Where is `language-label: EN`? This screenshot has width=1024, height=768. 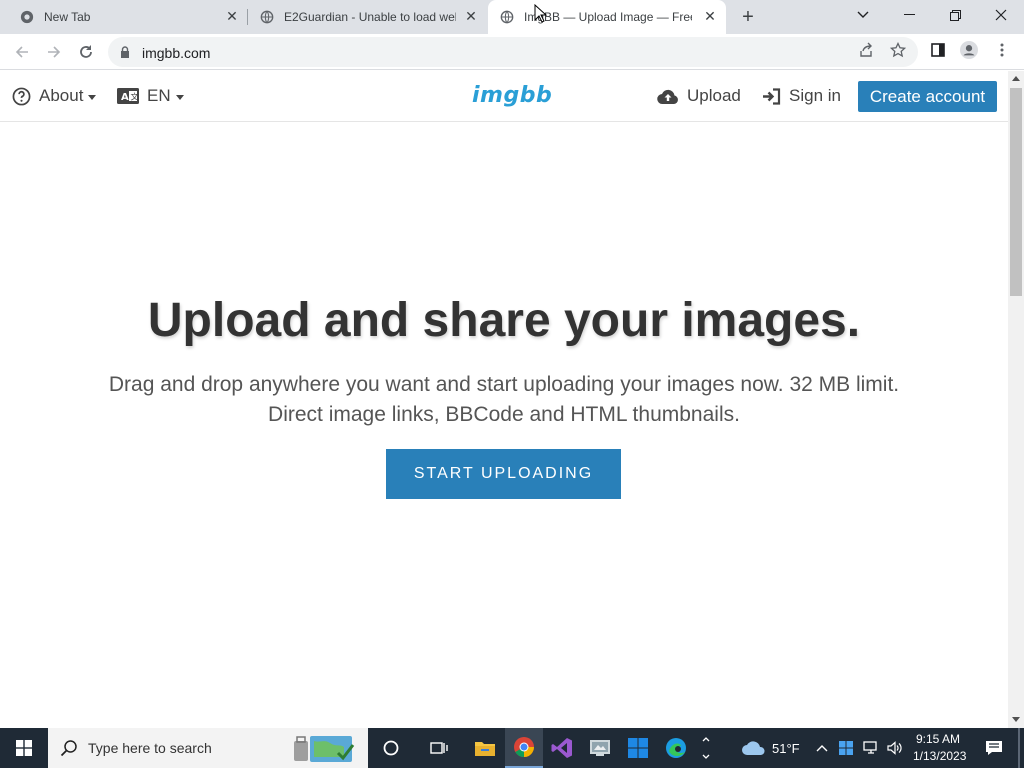
language-label: EN is located at coordinates (159, 95).